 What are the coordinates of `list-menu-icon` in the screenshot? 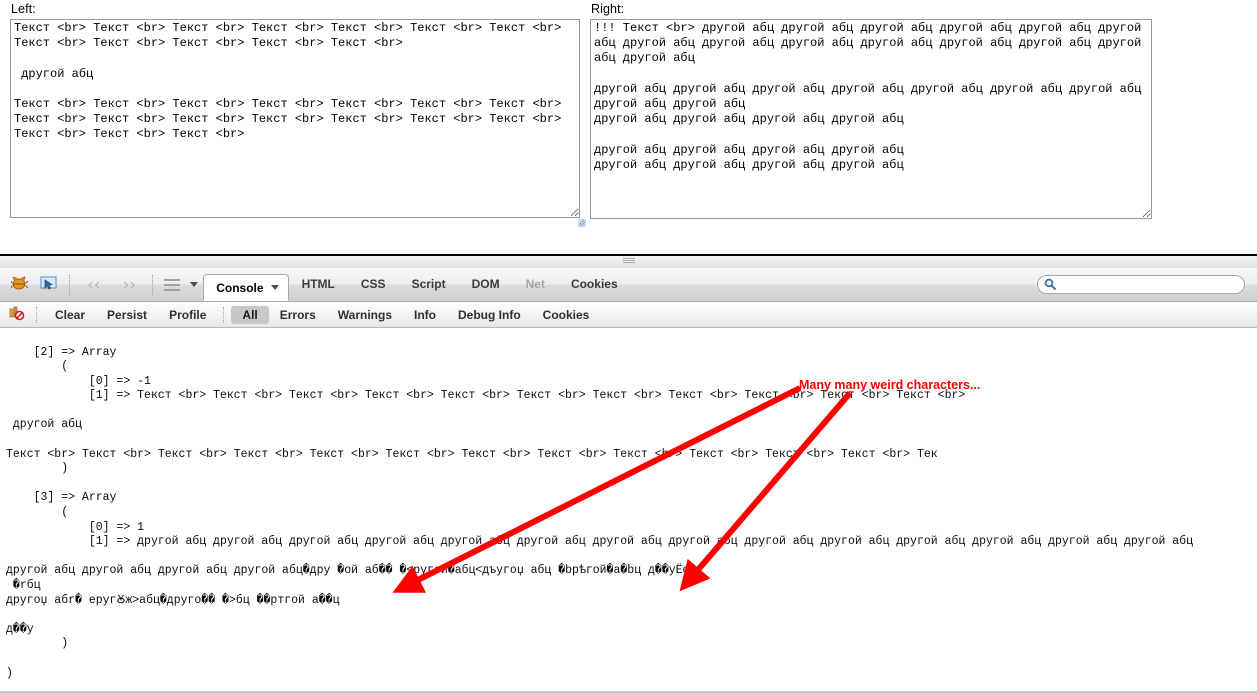 It's located at (172, 284).